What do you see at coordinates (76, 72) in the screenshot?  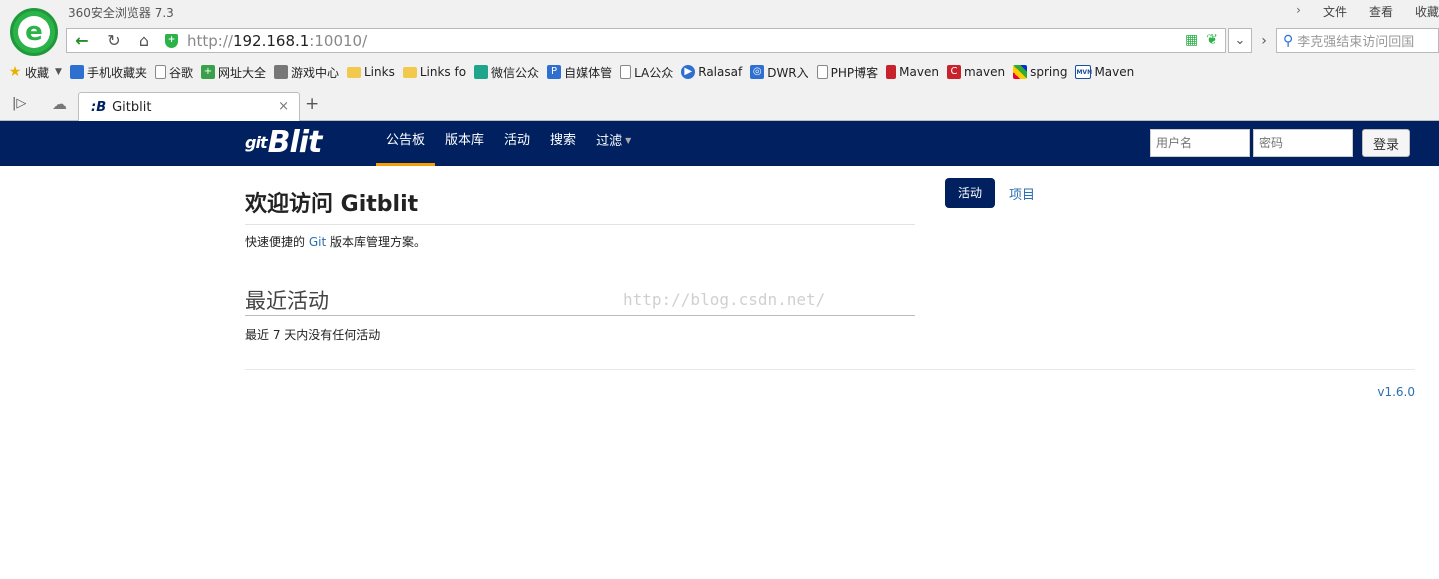 I see `phone-icon` at bounding box center [76, 72].